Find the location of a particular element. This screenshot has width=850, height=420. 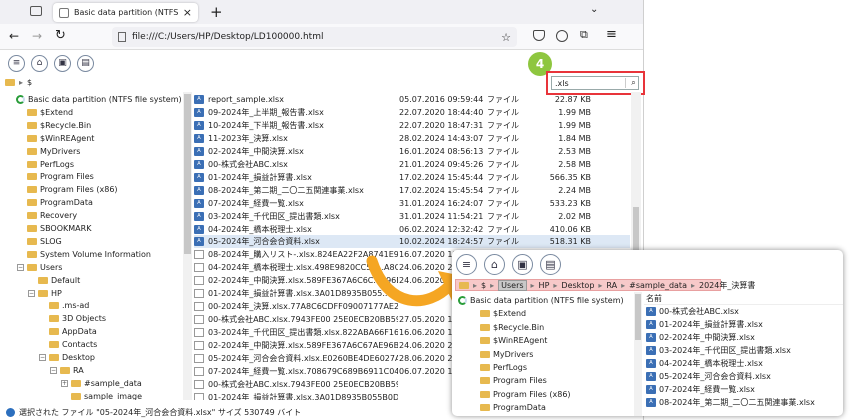

breadcrumb-item: Desktop is located at coordinates (577, 285).